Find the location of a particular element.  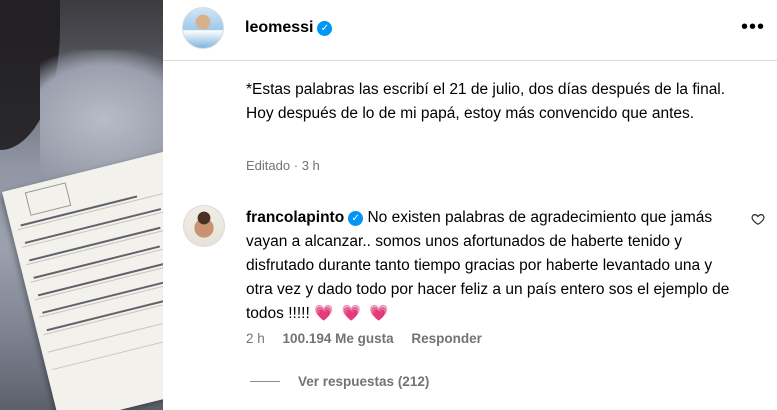

comment-time: 2 h is located at coordinates (255, 338).